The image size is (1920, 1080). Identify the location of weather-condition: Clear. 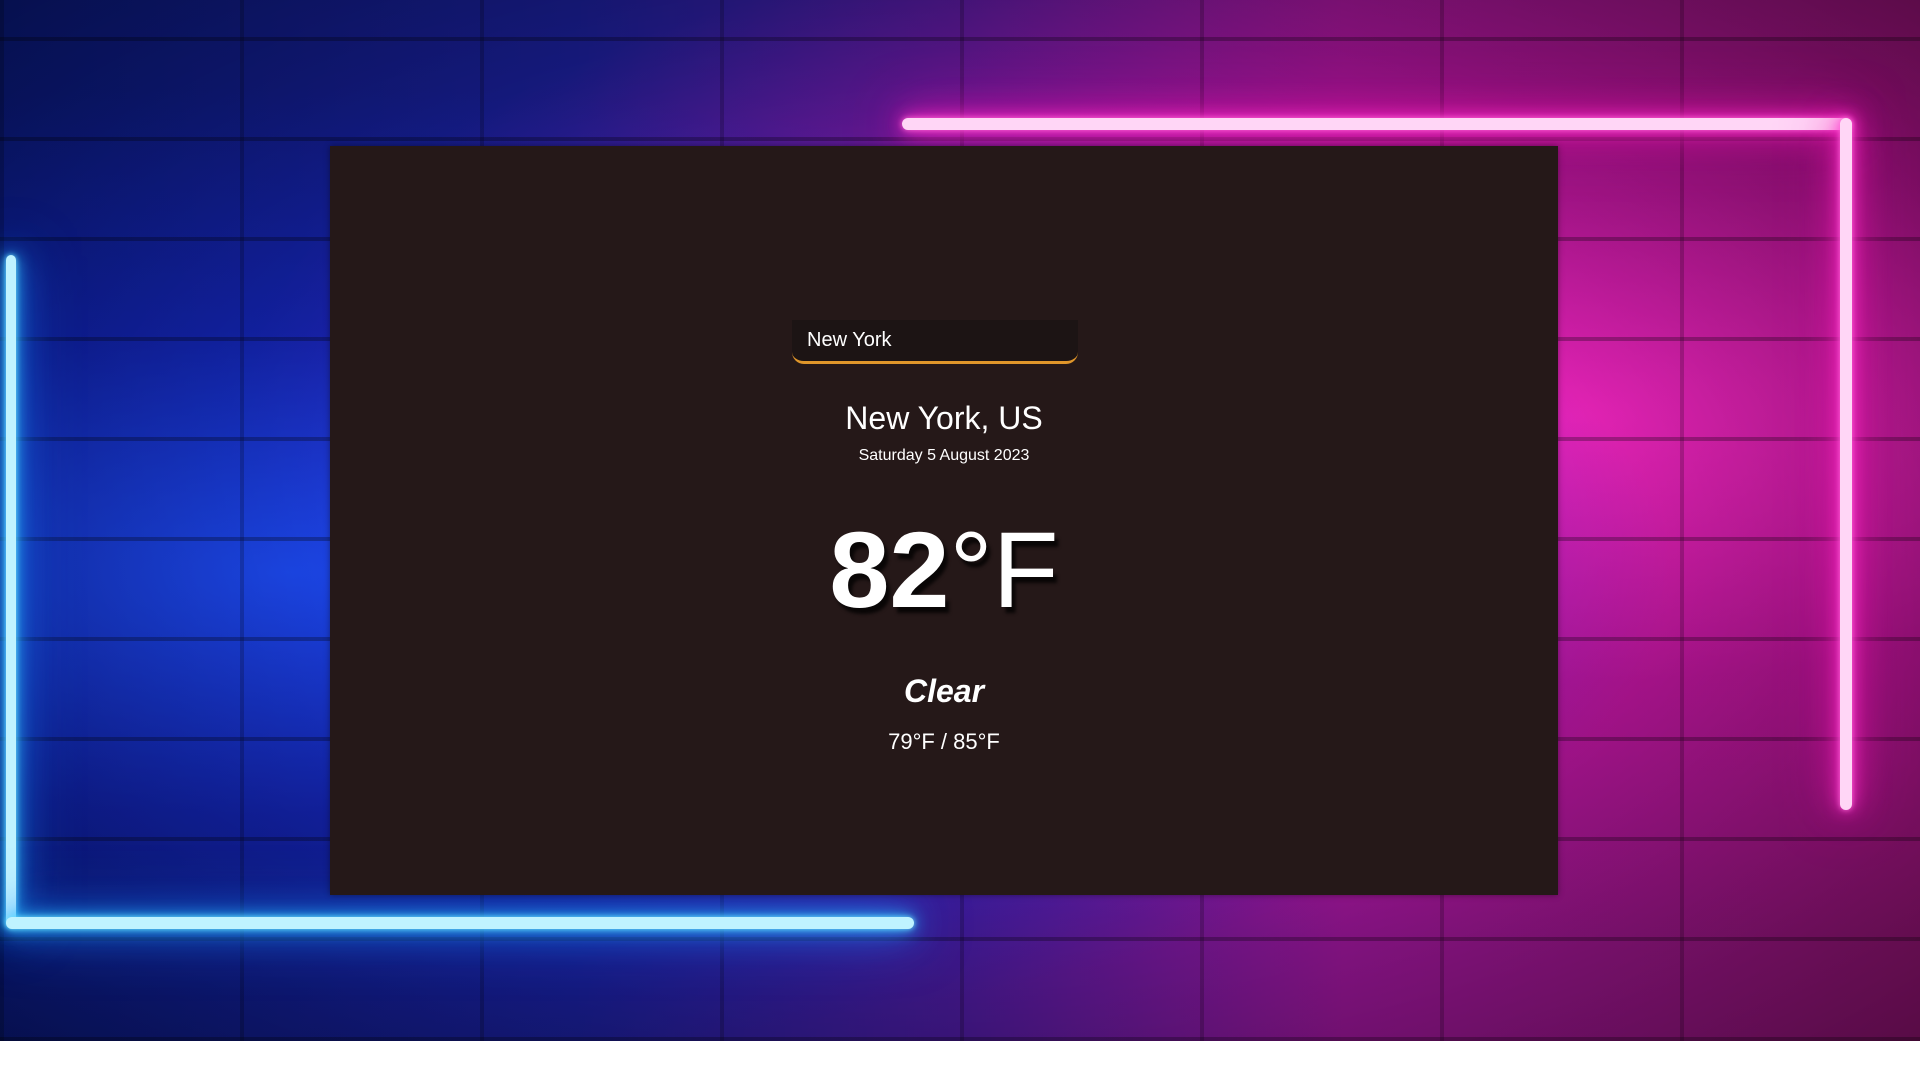
(944, 691).